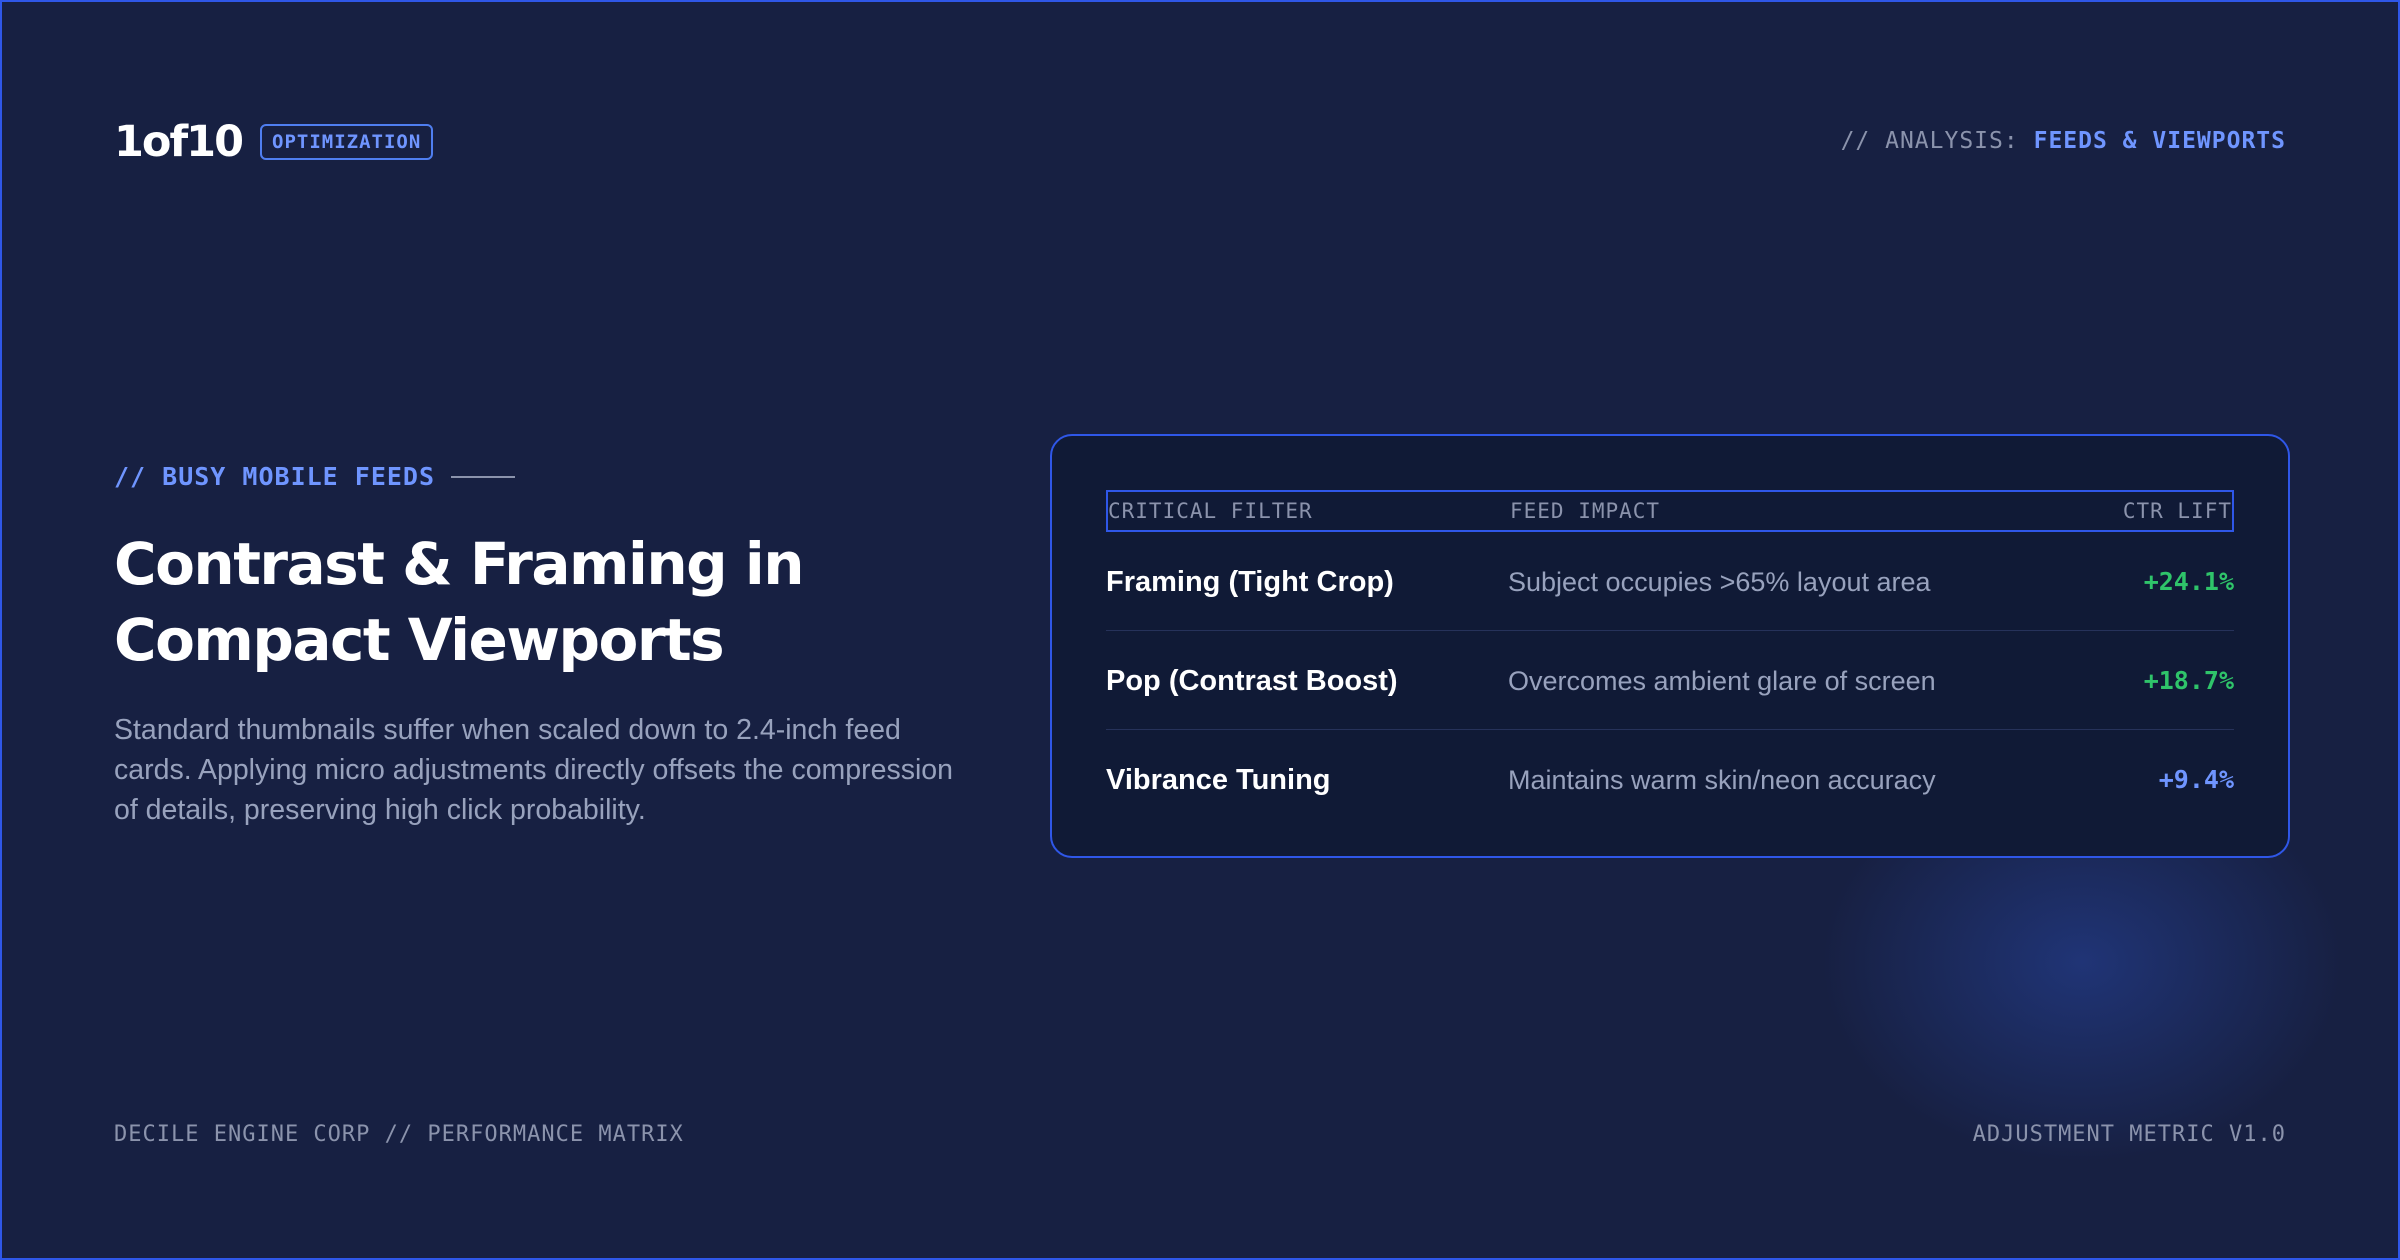  What do you see at coordinates (2188, 680) in the screenshot?
I see `ctr-lift: +18.7%` at bounding box center [2188, 680].